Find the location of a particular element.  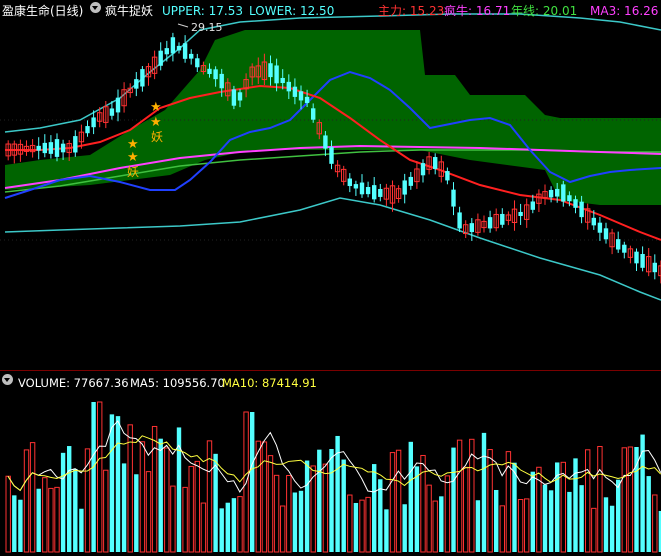

fengniu-value: 疯牛: 16.71 is located at coordinates (477, 11).